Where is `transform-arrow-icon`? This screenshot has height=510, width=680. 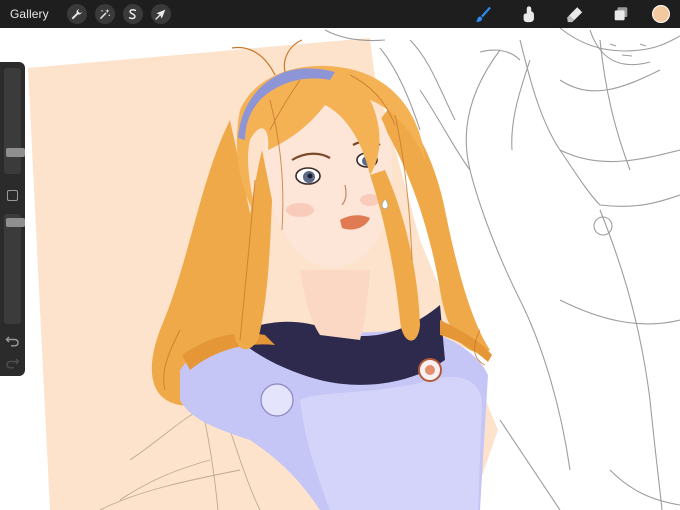 transform-arrow-icon is located at coordinates (160, 14).